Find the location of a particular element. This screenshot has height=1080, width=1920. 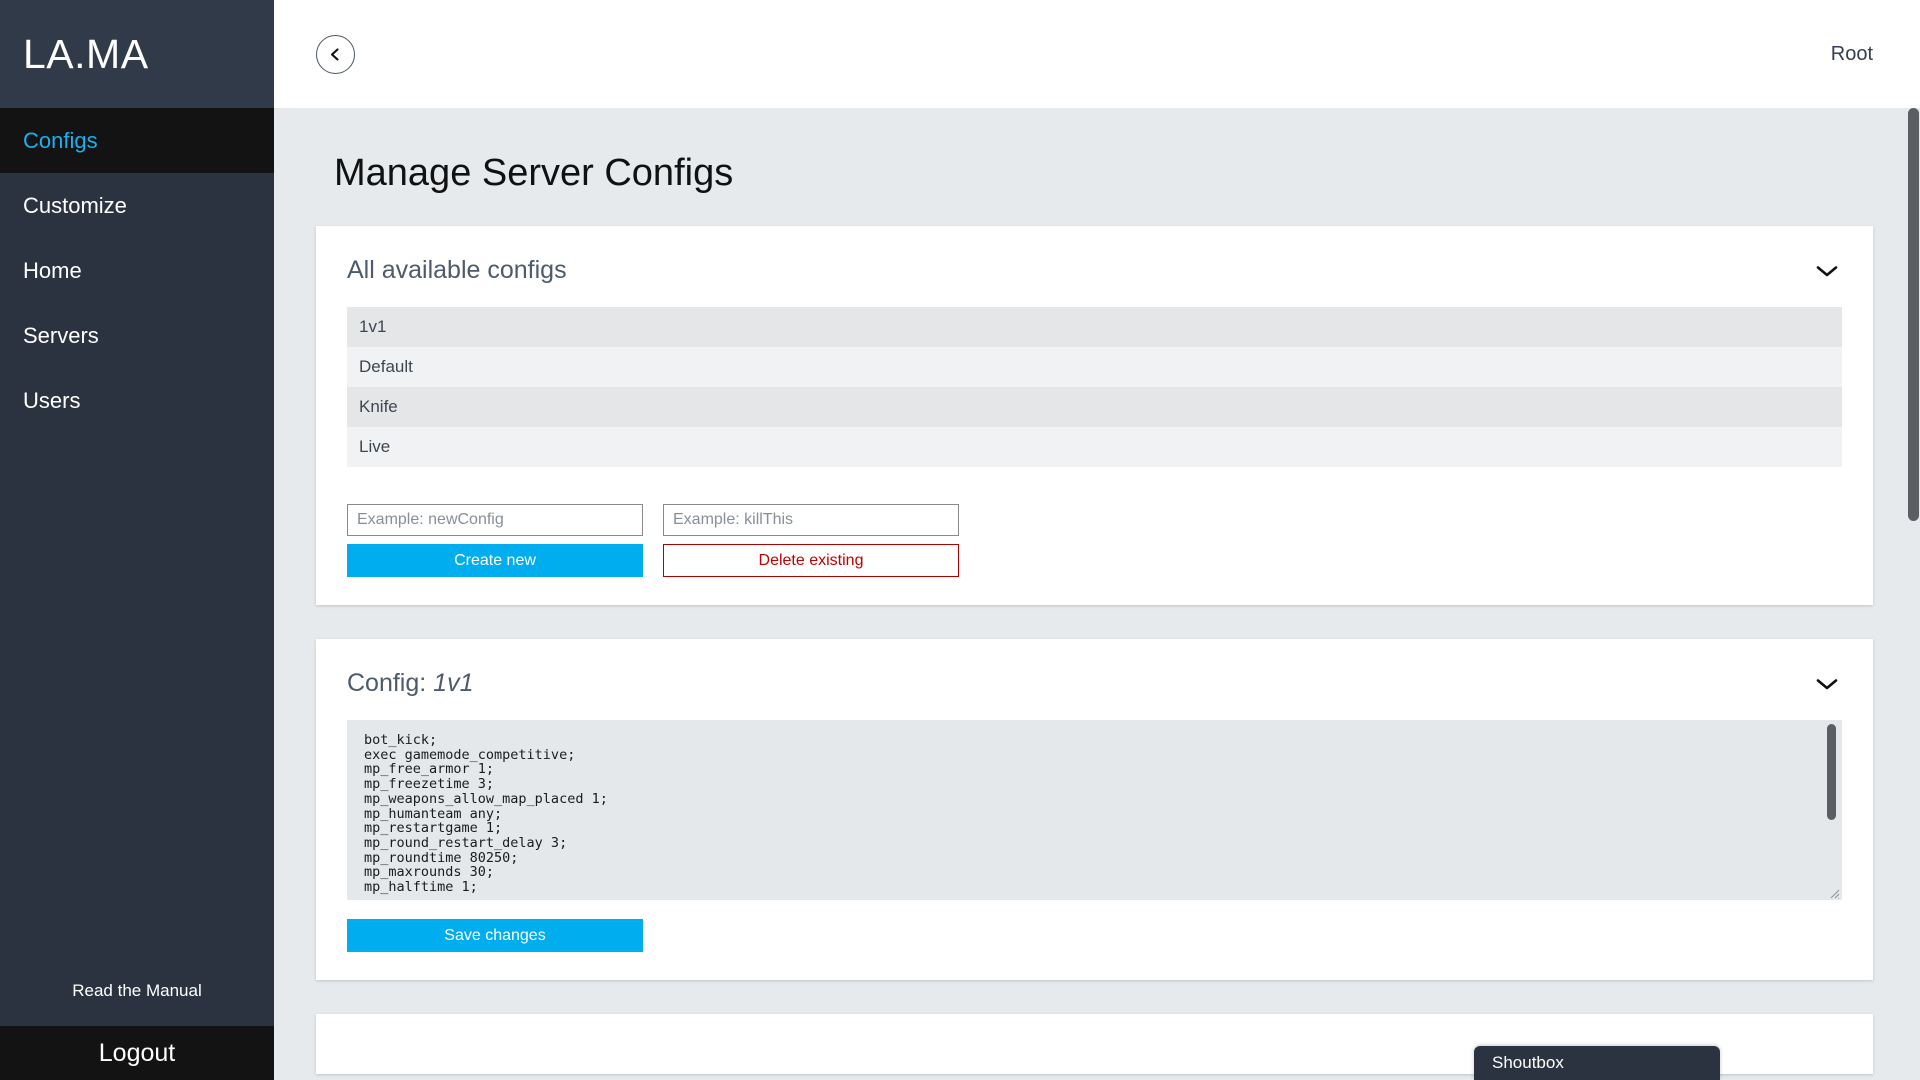

config-list: 1v1 Default Knife Live is located at coordinates (1094, 387).